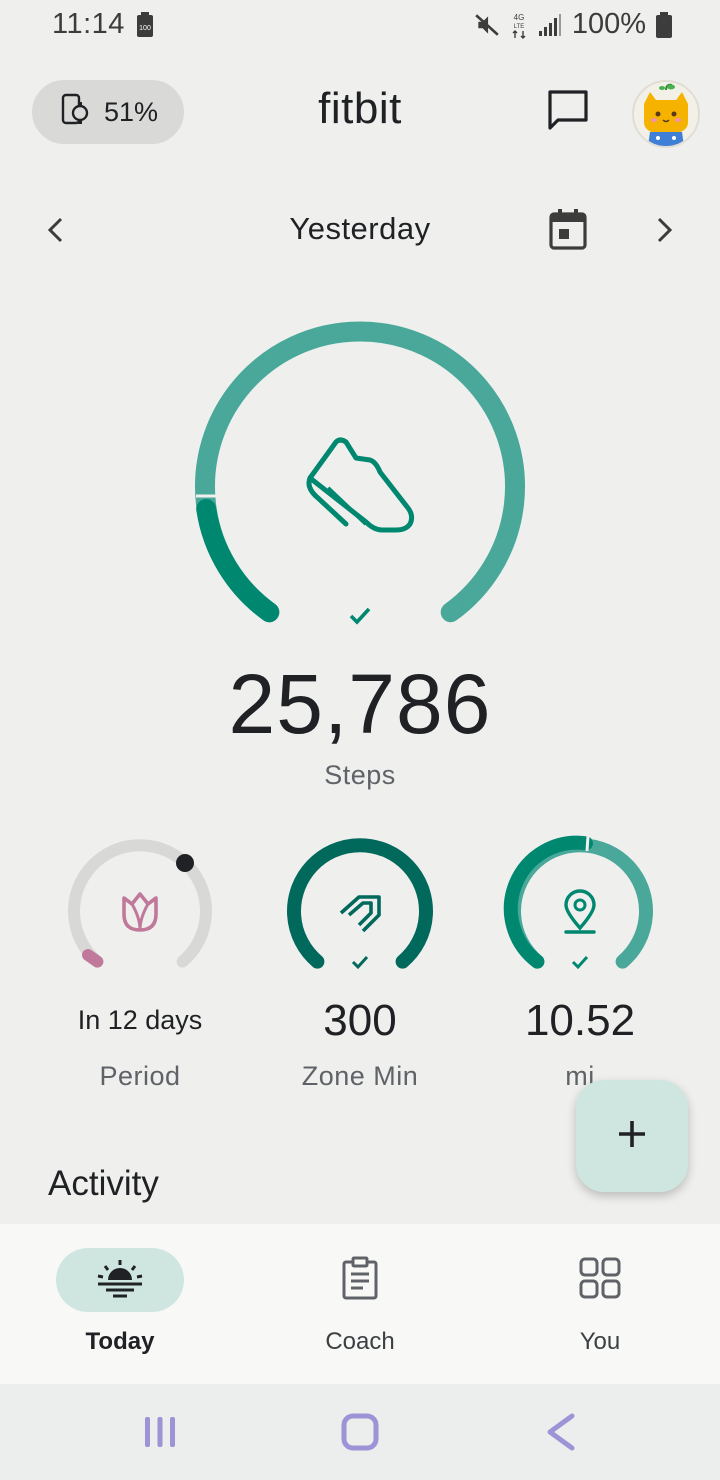  Describe the element at coordinates (550, 25) in the screenshot. I see `signal-icon` at that location.